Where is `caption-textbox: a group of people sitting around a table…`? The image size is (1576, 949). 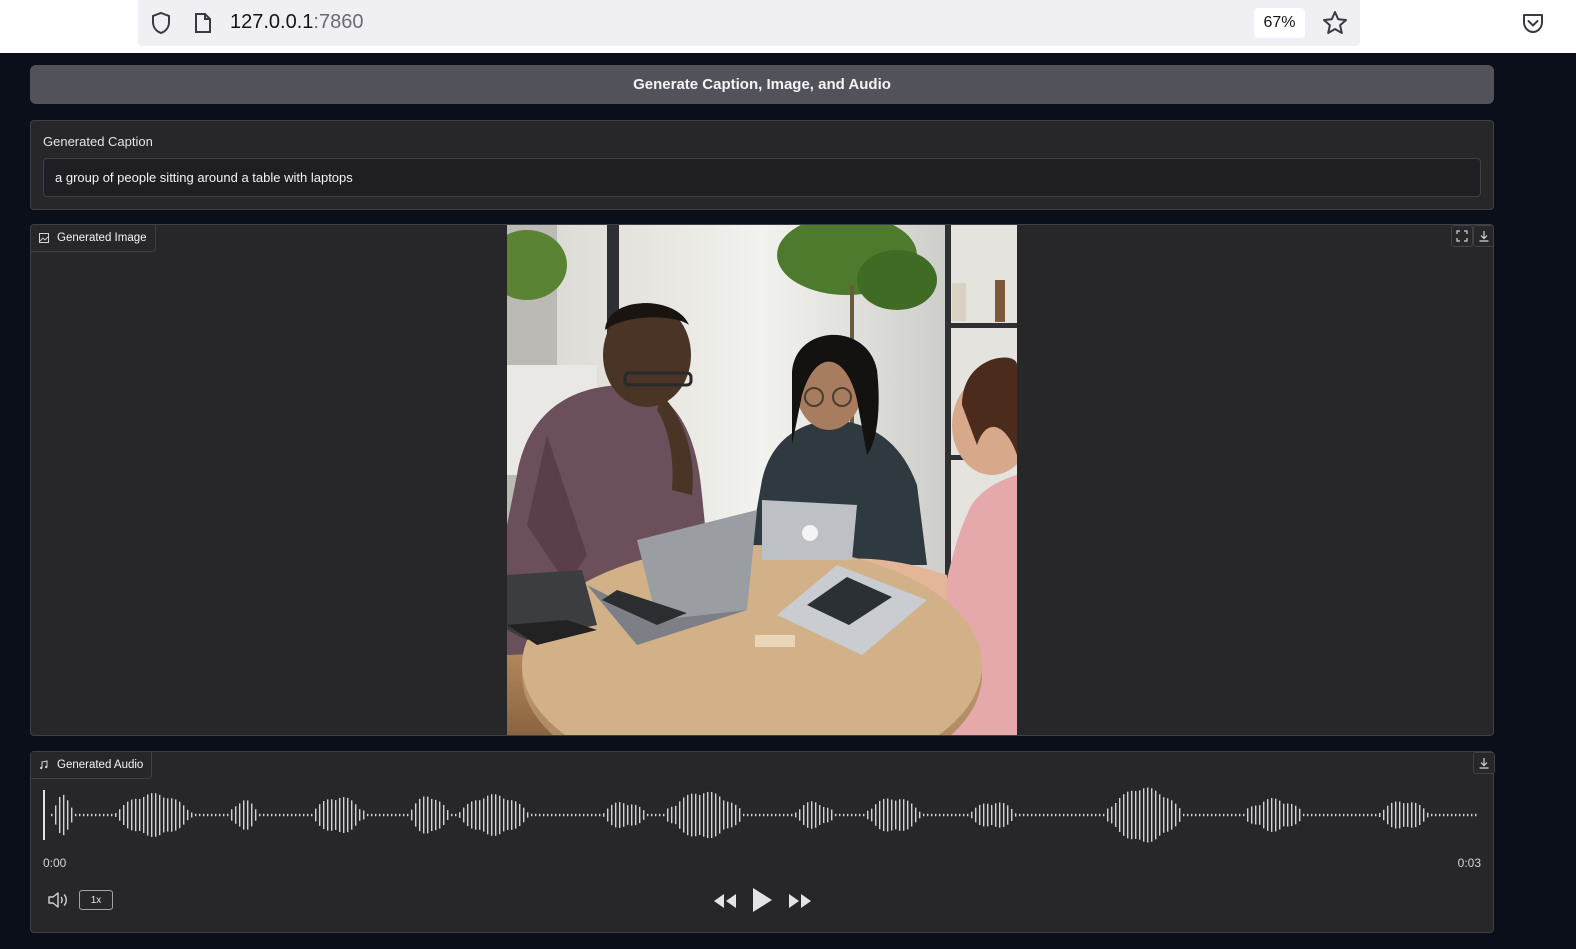 caption-textbox: a group of people sitting around a table… is located at coordinates (762, 177).